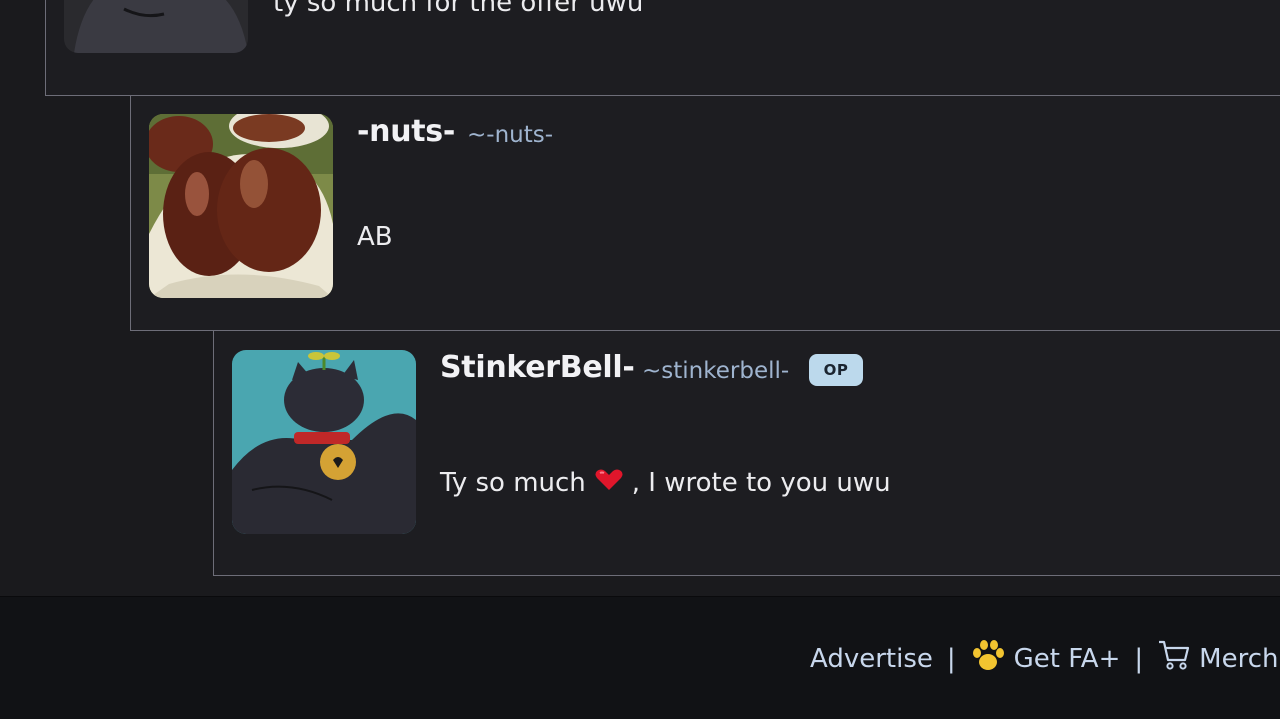  What do you see at coordinates (375, 237) in the screenshot?
I see `comment-text: AB` at bounding box center [375, 237].